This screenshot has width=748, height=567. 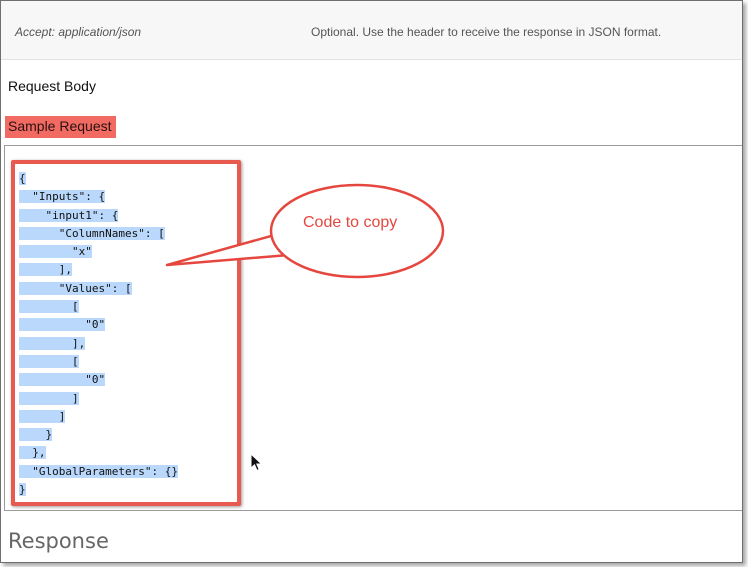 I want to click on code-line: "GlobalParameters": {}, so click(x=98, y=472).